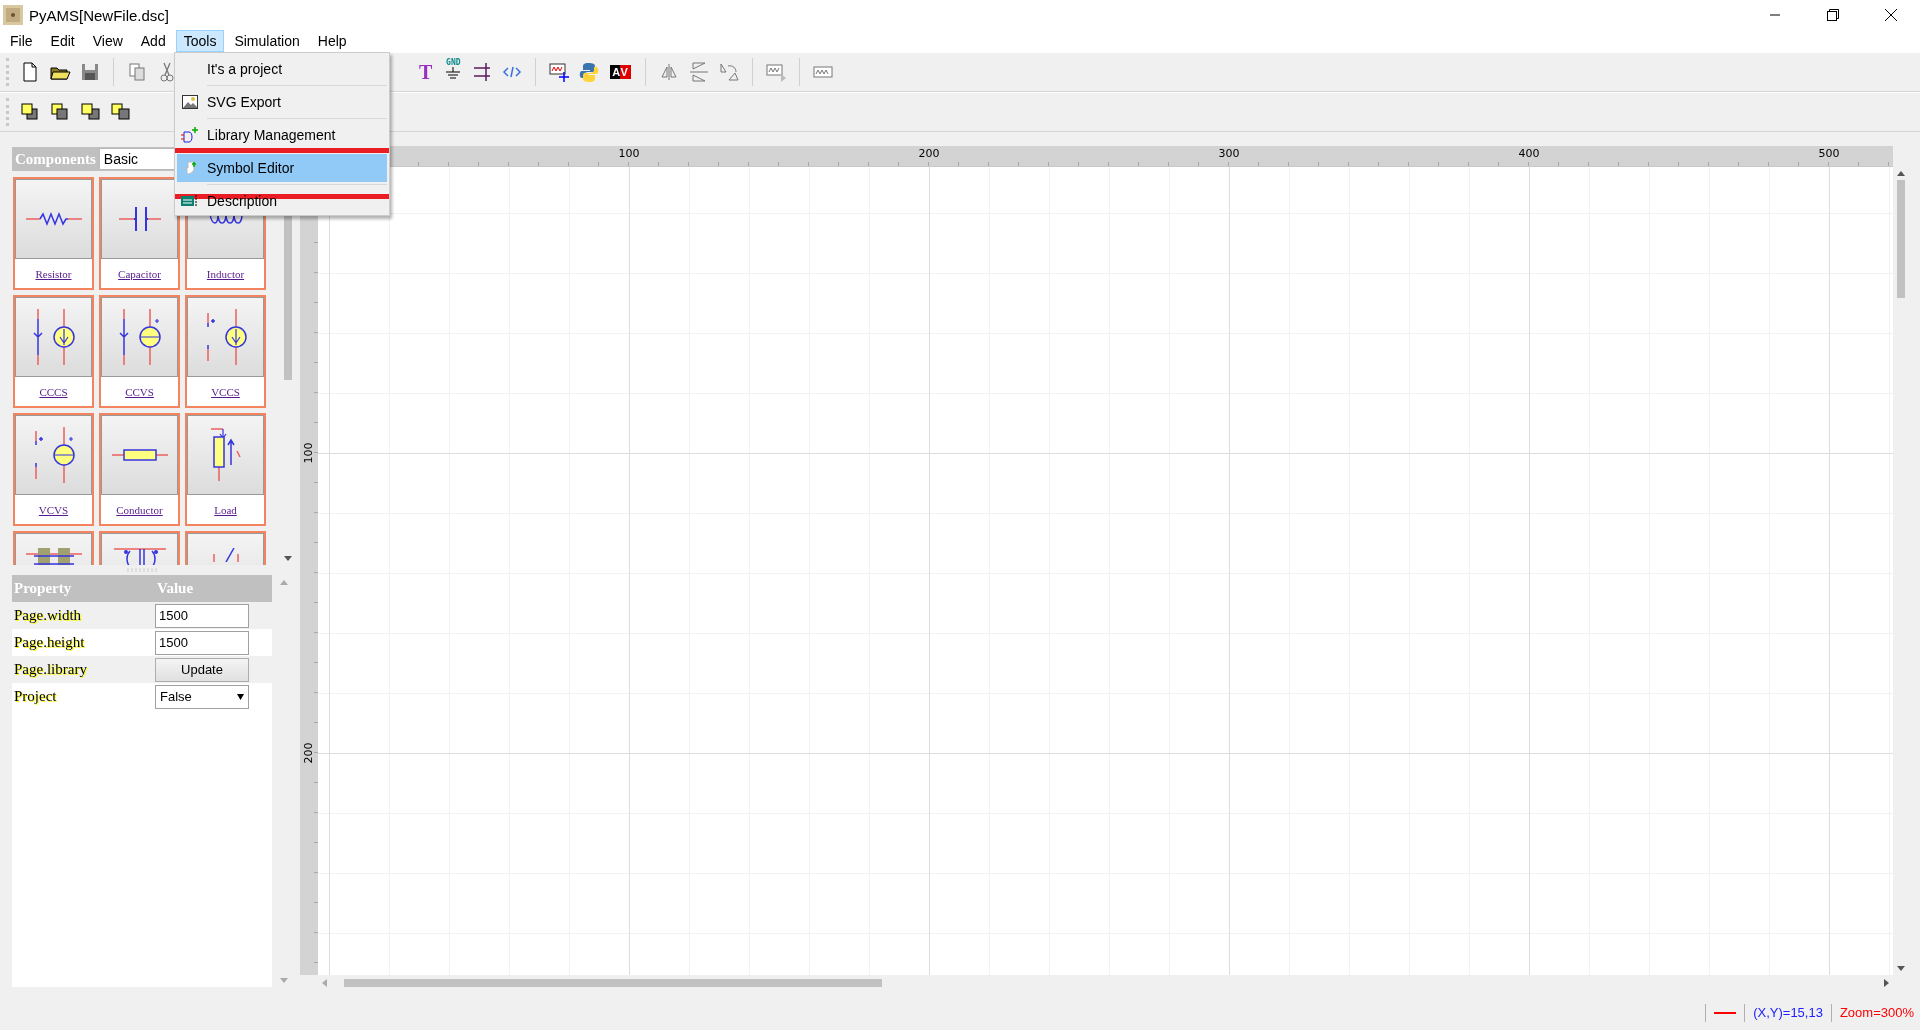 The width and height of the screenshot is (1920, 1030). I want to click on update-button: Update, so click(202, 669).